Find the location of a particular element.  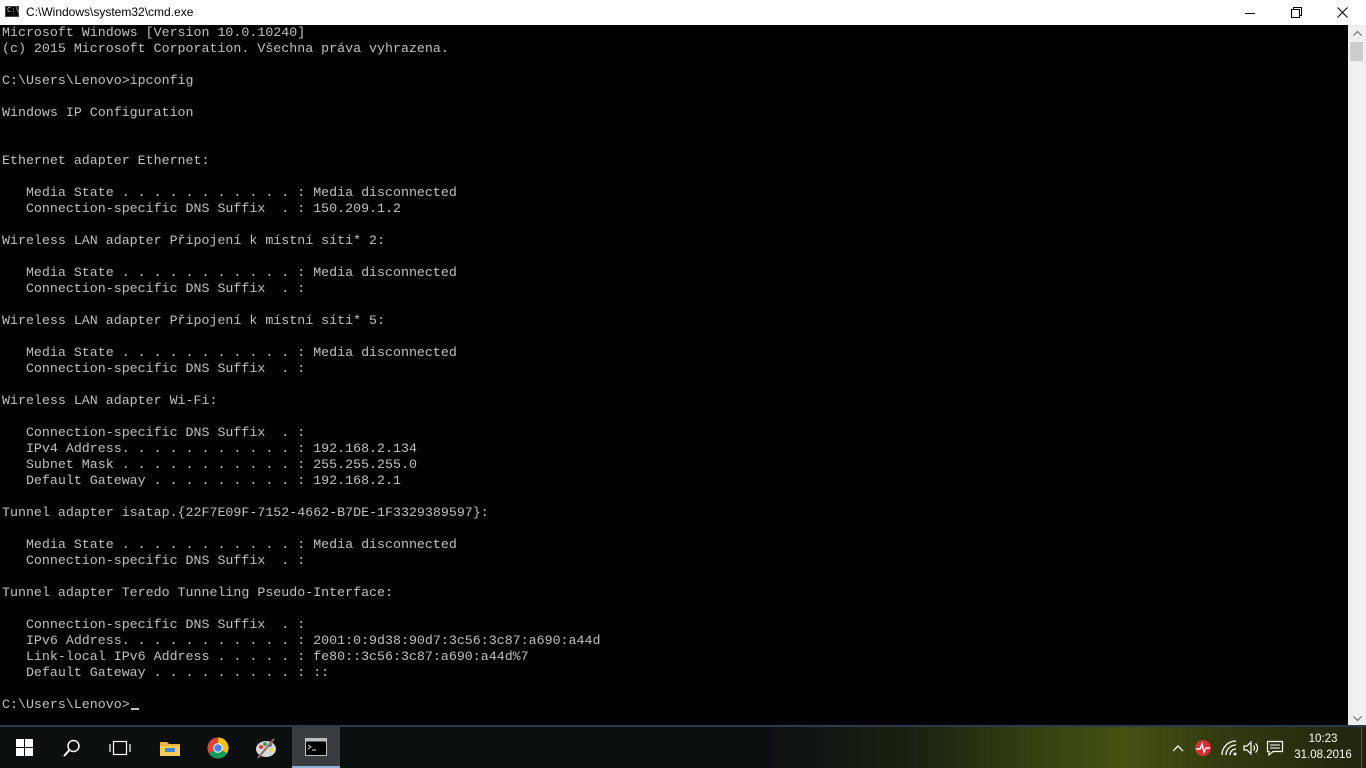

minimize-icon is located at coordinates (1250, 13).